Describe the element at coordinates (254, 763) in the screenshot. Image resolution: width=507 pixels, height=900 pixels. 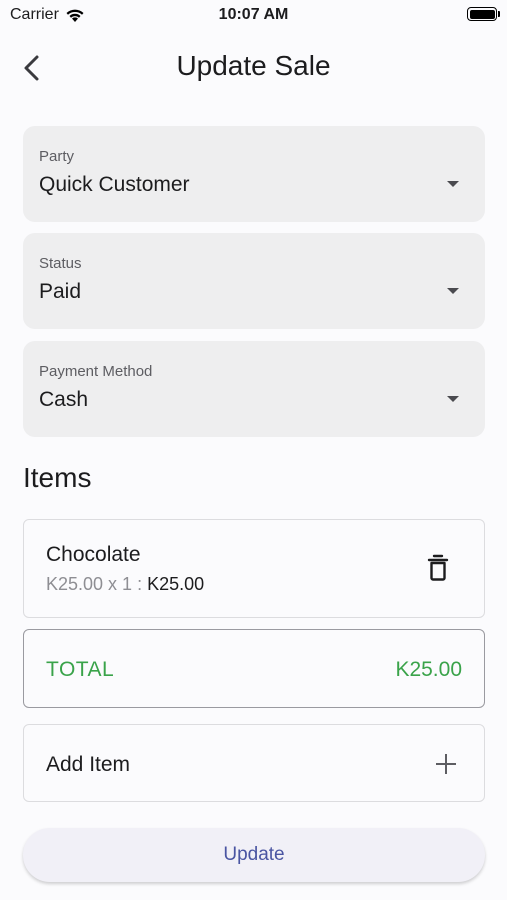
I see `add-item-button: Add Item` at that location.